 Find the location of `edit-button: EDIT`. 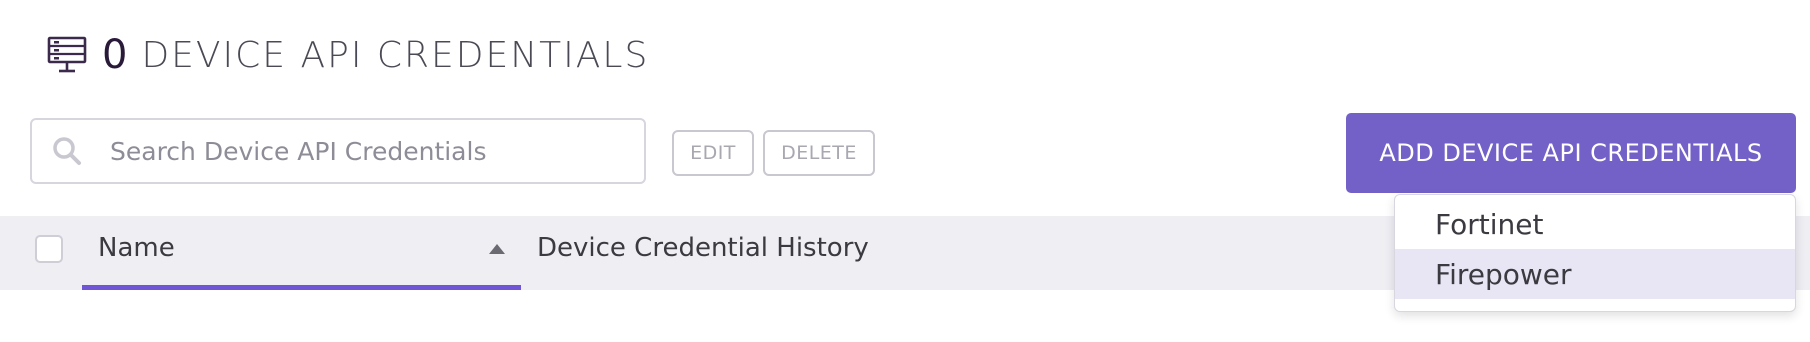

edit-button: EDIT is located at coordinates (713, 153).